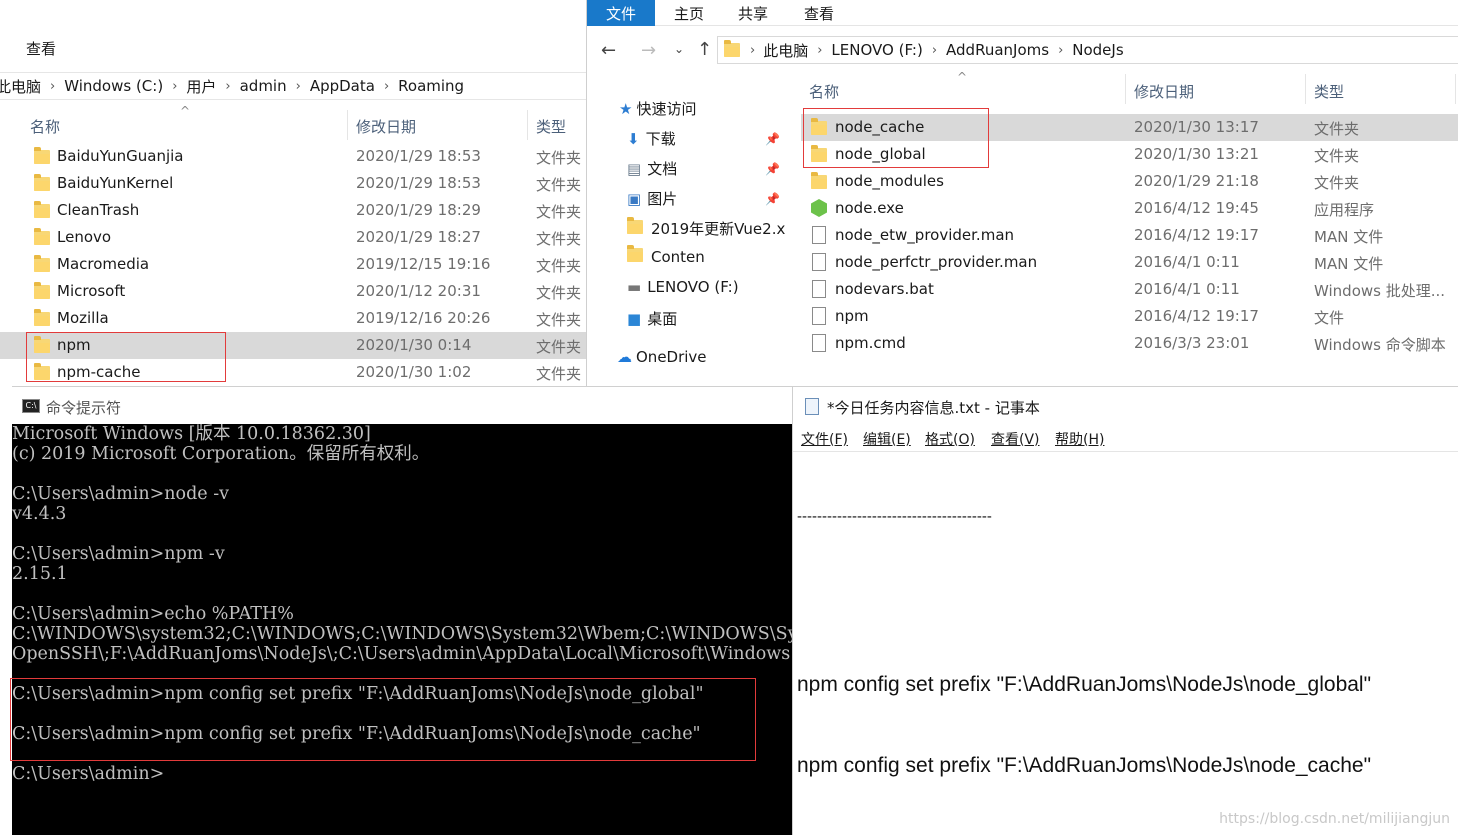 The image size is (1458, 835). What do you see at coordinates (293, 264) in the screenshot?
I see `file-row: Macromedia 2019/12/15 19:16 文件夹` at bounding box center [293, 264].